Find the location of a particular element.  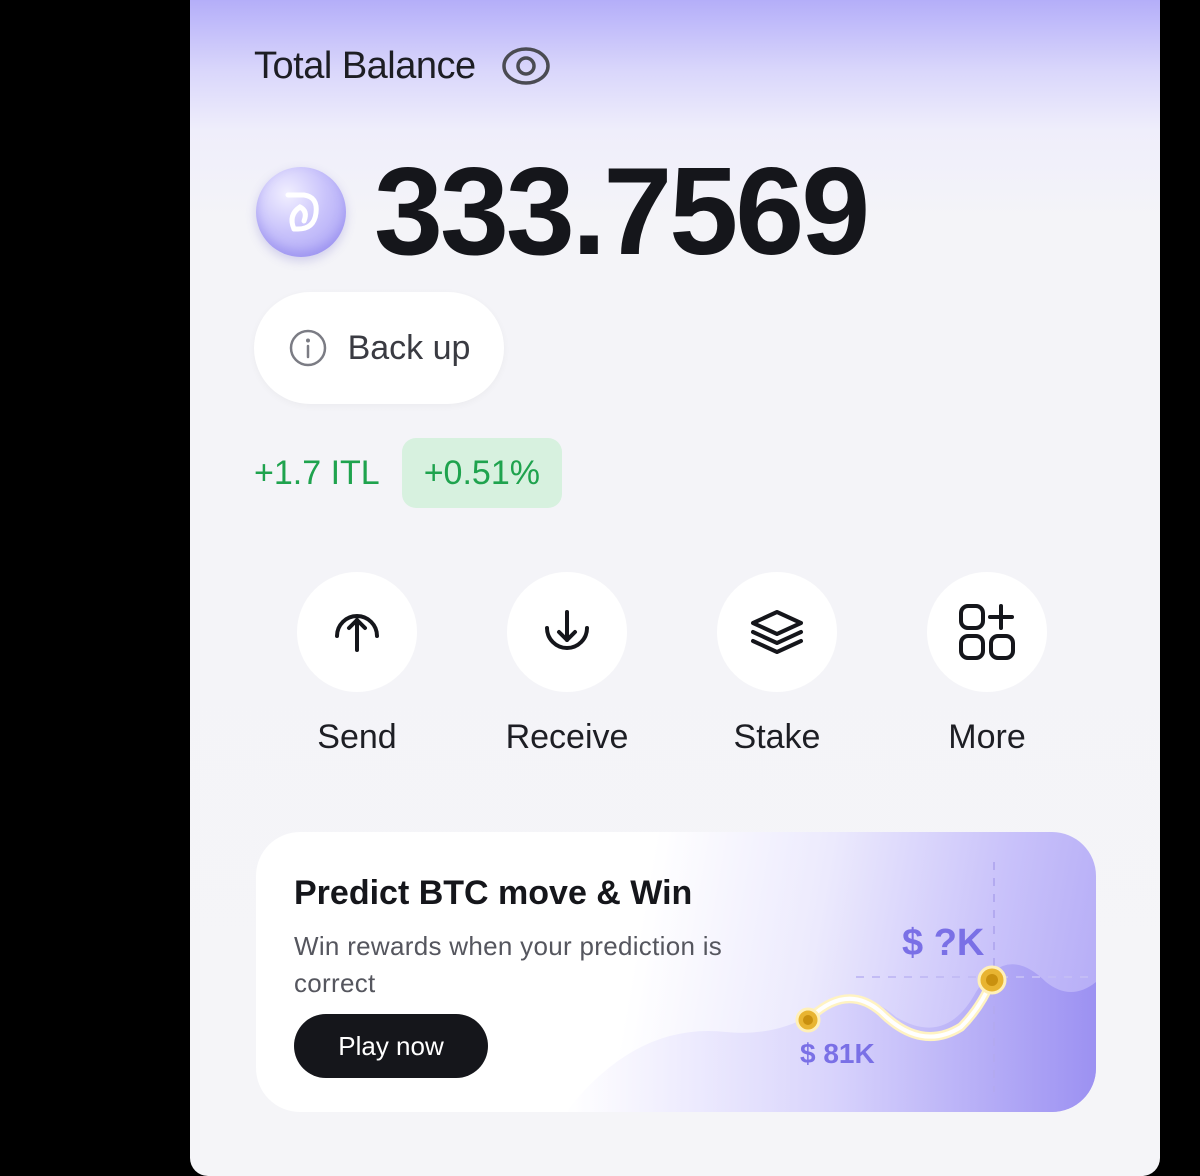

stake-button: Stake is located at coordinates (777, 664).